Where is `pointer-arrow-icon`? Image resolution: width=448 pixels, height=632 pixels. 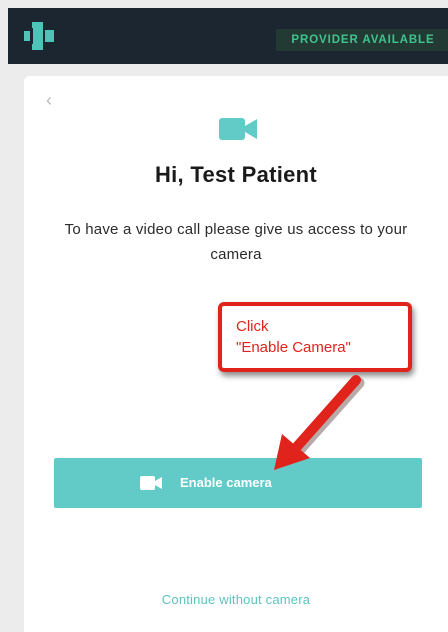 pointer-arrow-icon is located at coordinates (319, 422).